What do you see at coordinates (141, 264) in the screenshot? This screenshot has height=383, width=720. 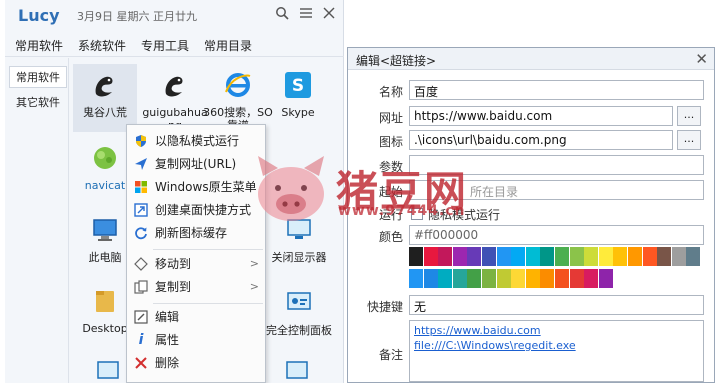 I see `move-icon` at bounding box center [141, 264].